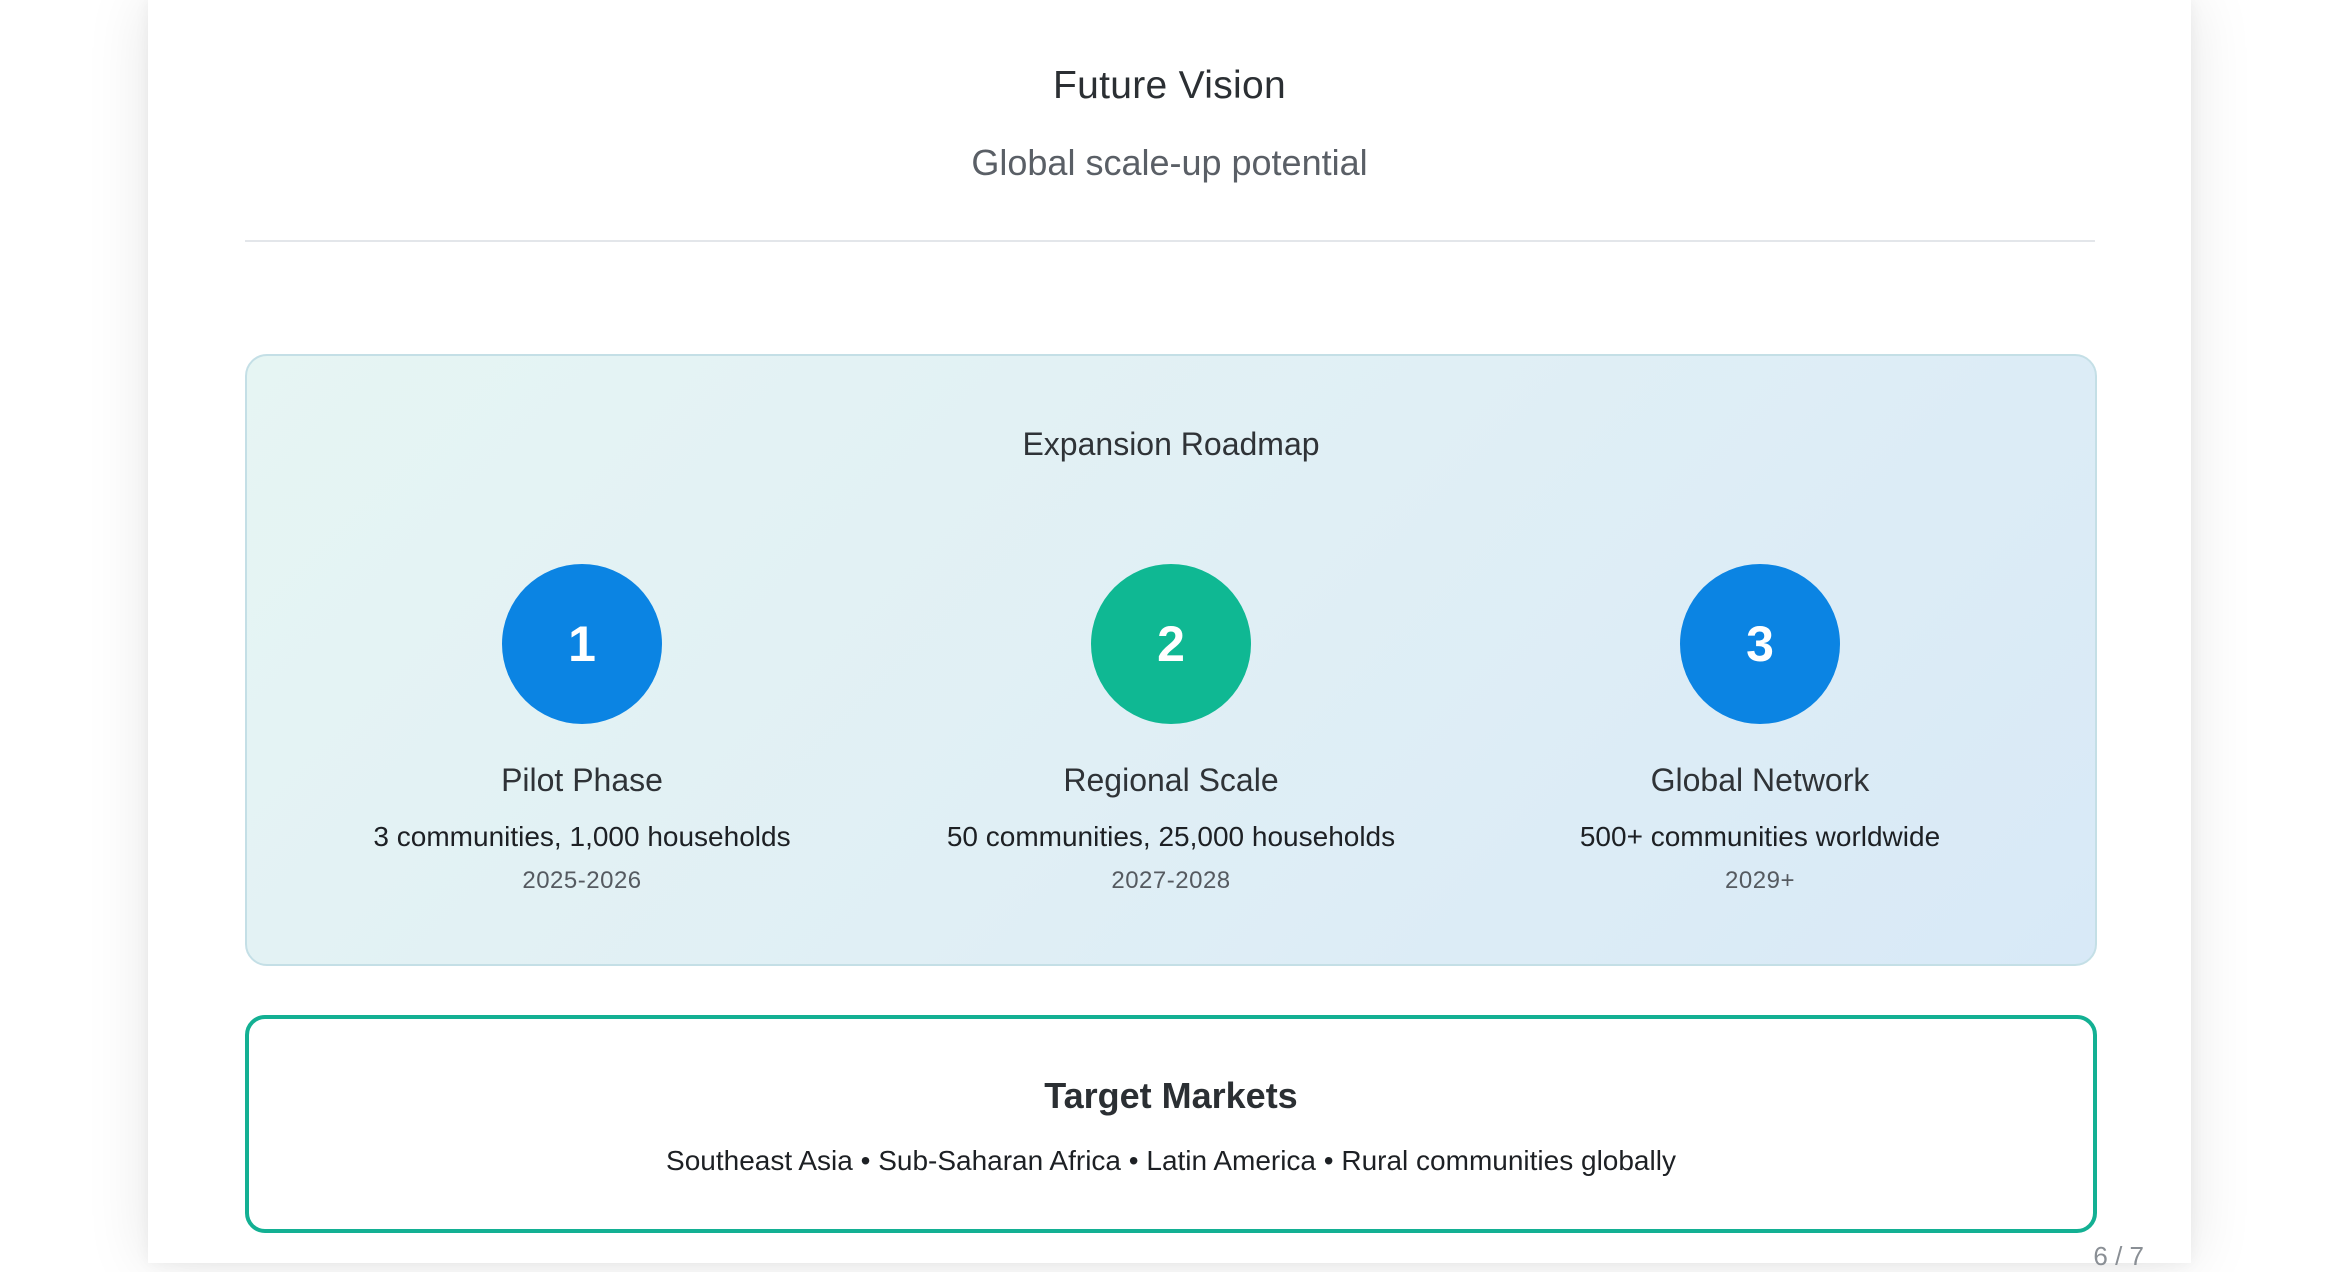 This screenshot has height=1272, width=2329. I want to click on stage-number-badge: 3, so click(1760, 644).